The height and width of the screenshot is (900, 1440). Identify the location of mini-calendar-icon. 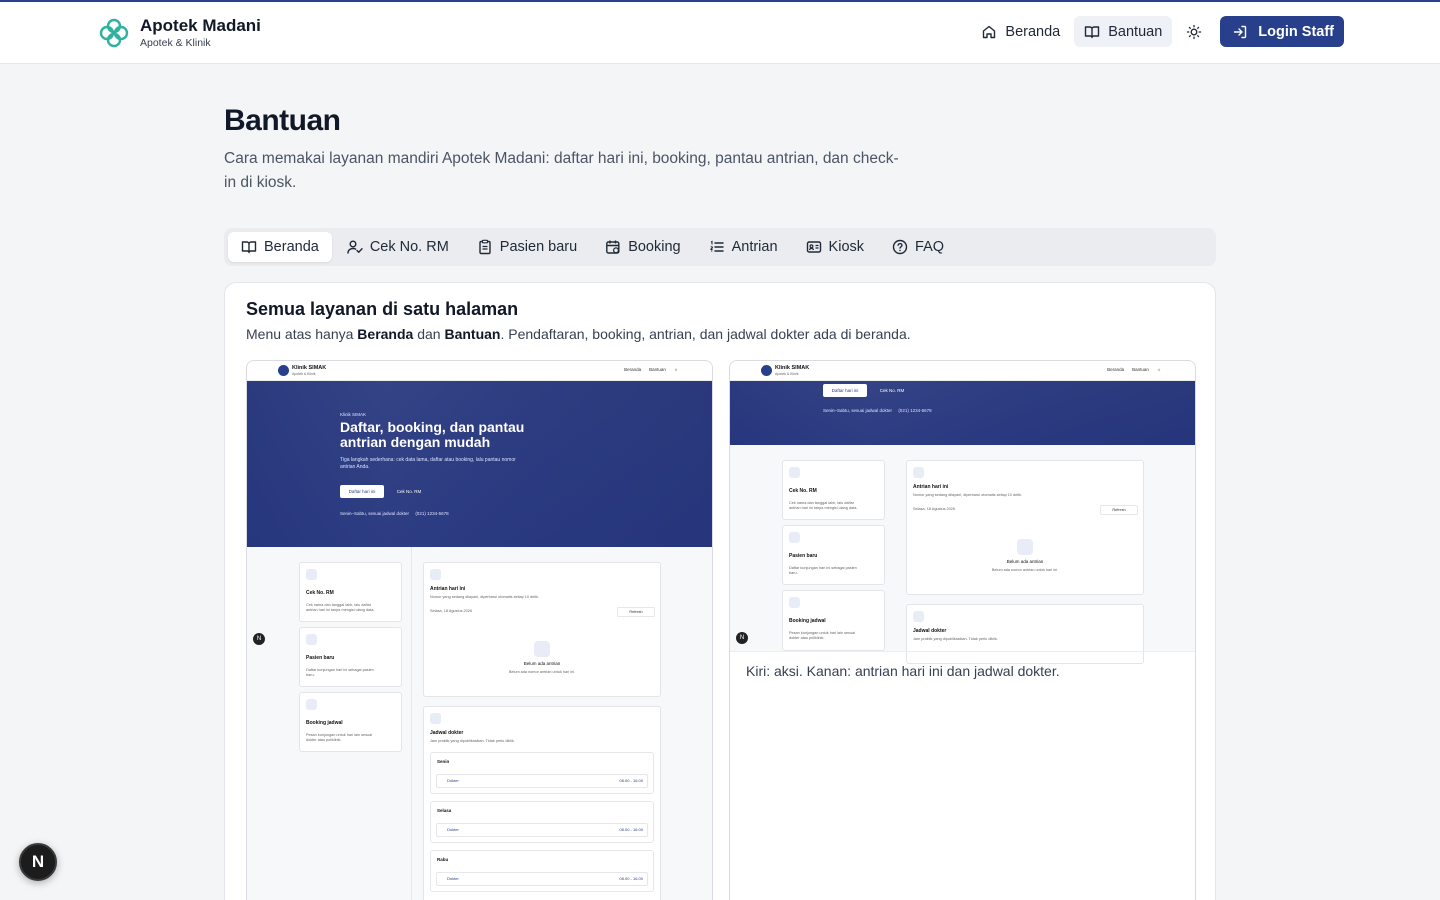
(311, 704).